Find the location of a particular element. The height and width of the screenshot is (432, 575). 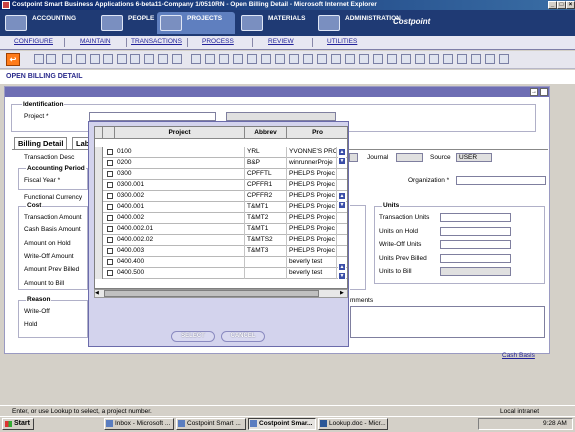

tab-billing-detail: Billing Detail is located at coordinates (41, 143).